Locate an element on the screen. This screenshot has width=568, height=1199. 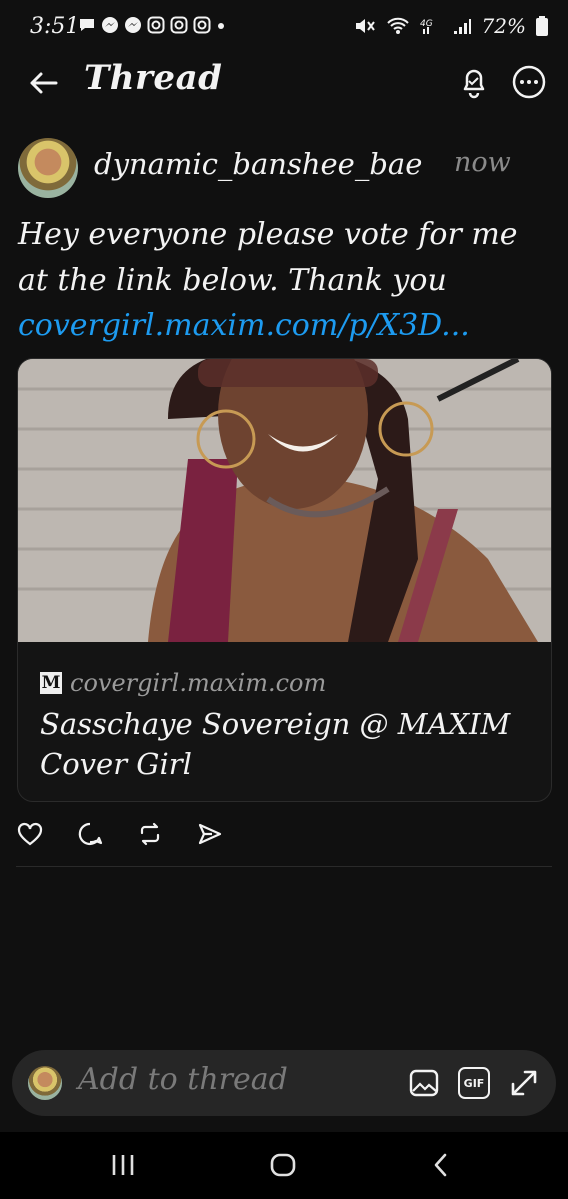
dot-icon is located at coordinates (221, 26).